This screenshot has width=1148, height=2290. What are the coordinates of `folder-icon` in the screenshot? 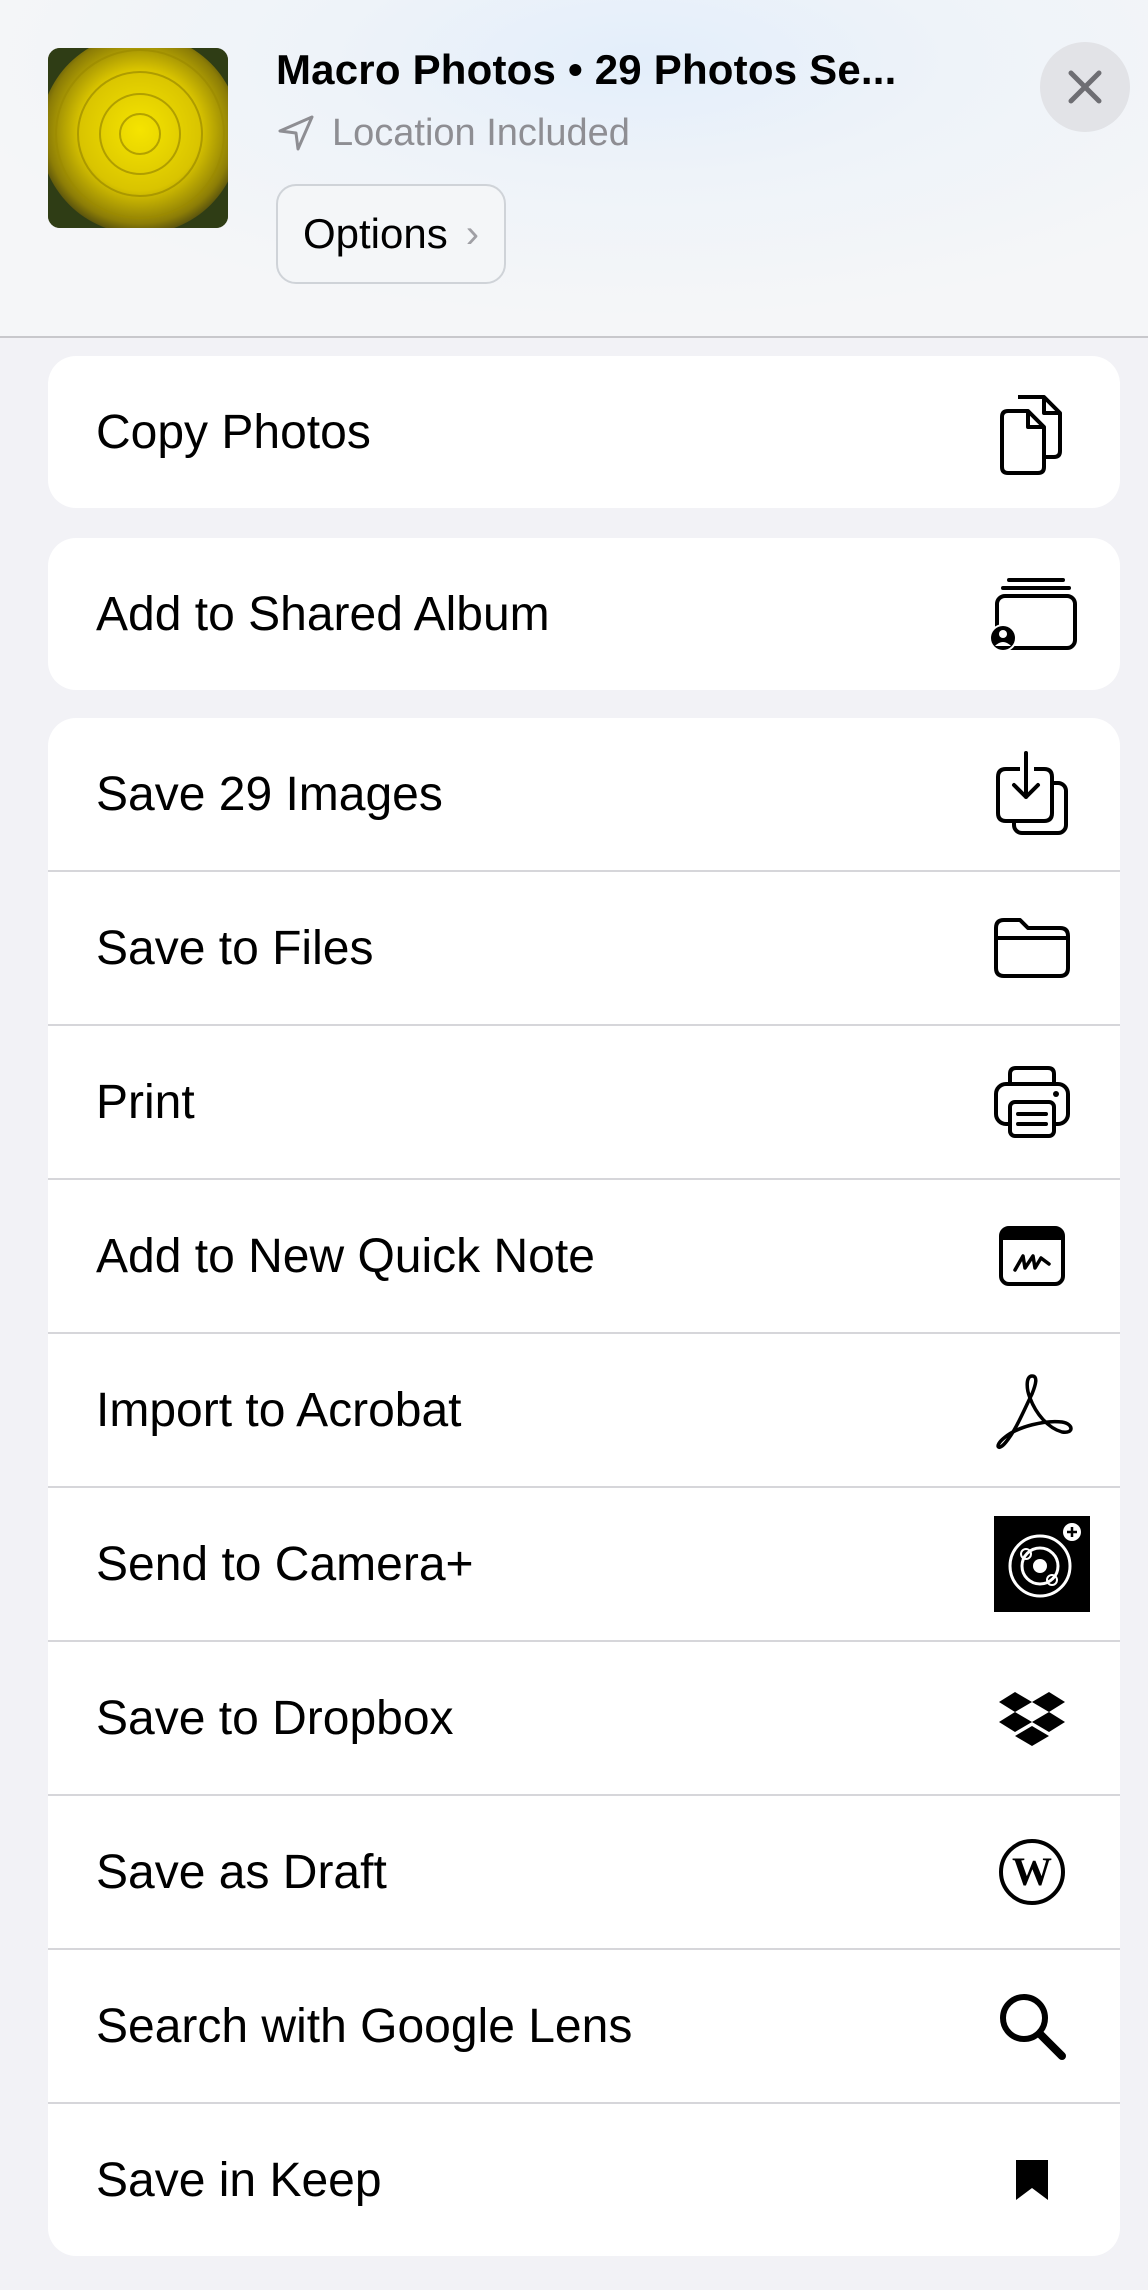 It's located at (1032, 948).